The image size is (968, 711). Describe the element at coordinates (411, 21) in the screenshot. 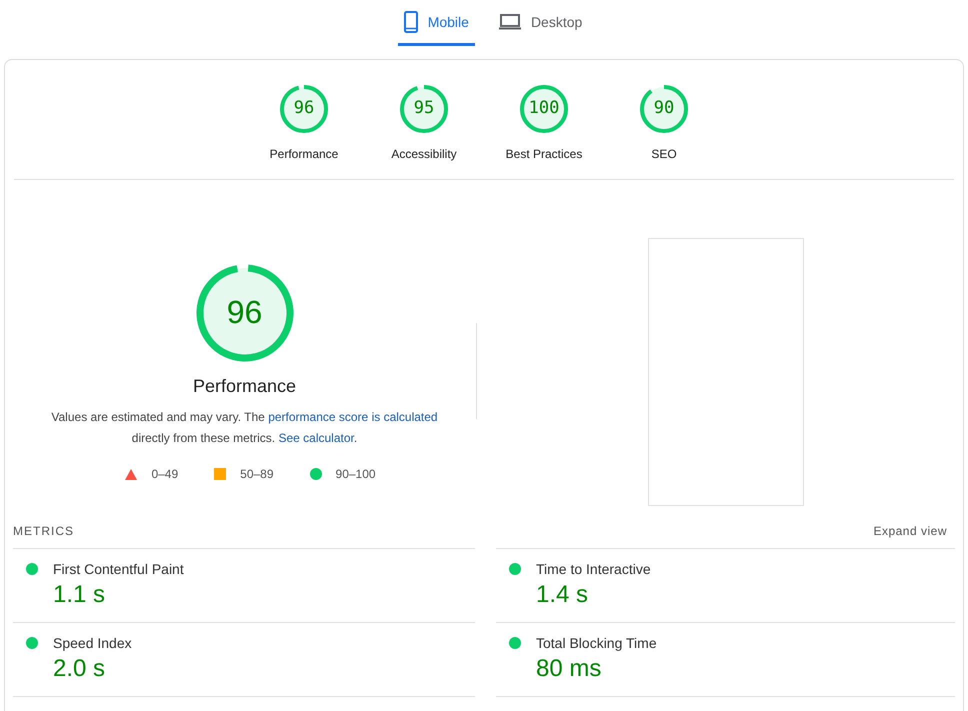

I see `phone-icon` at that location.